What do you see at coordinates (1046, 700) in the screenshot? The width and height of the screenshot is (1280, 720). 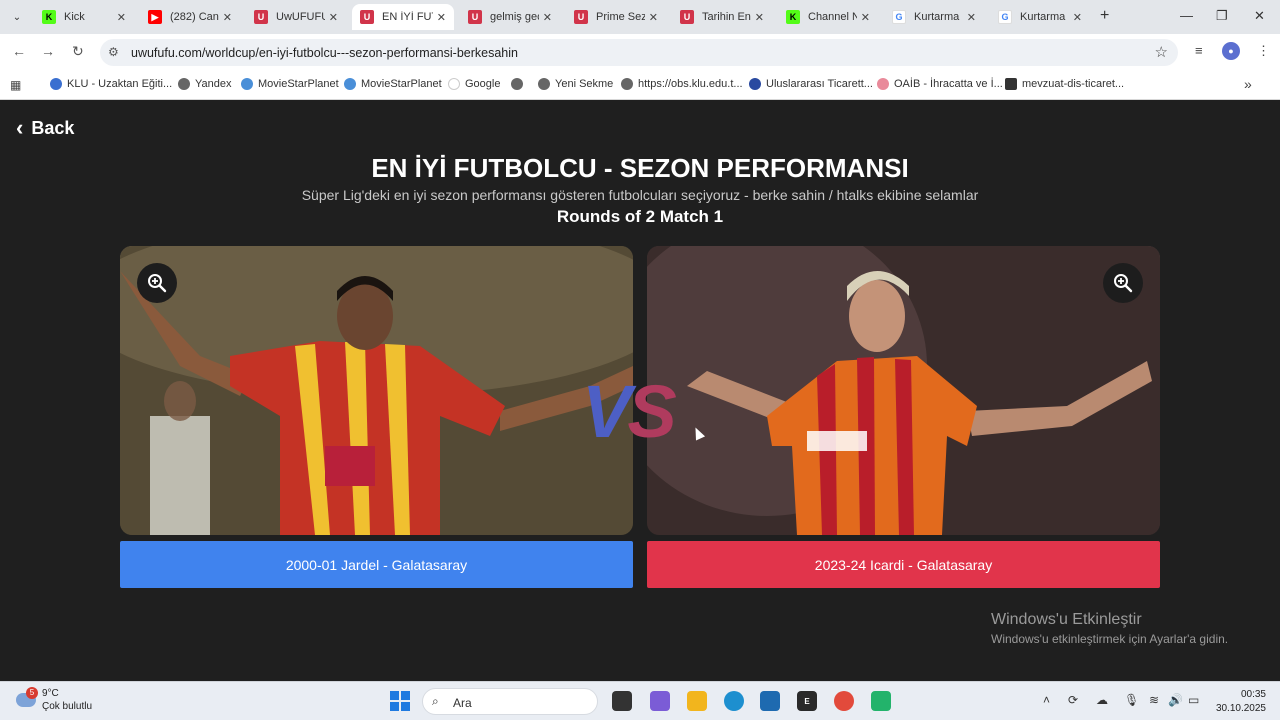 I see `chevron-up-icon: ˄` at bounding box center [1046, 700].